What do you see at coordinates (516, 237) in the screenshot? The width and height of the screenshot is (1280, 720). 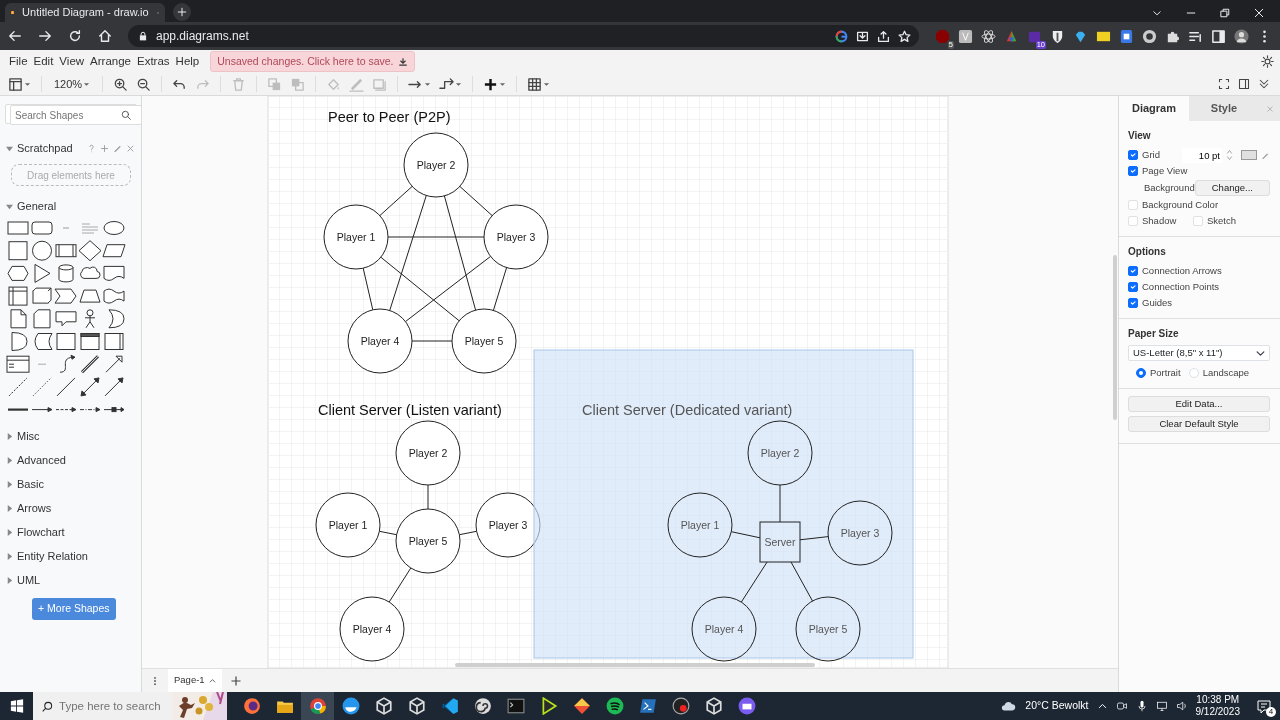 I see `circle-node: Player 3` at bounding box center [516, 237].